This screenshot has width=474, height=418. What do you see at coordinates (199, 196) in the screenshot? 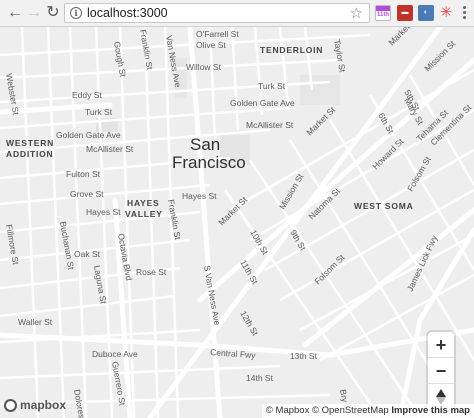
I see `label-hayes-east: Hayes St` at bounding box center [199, 196].